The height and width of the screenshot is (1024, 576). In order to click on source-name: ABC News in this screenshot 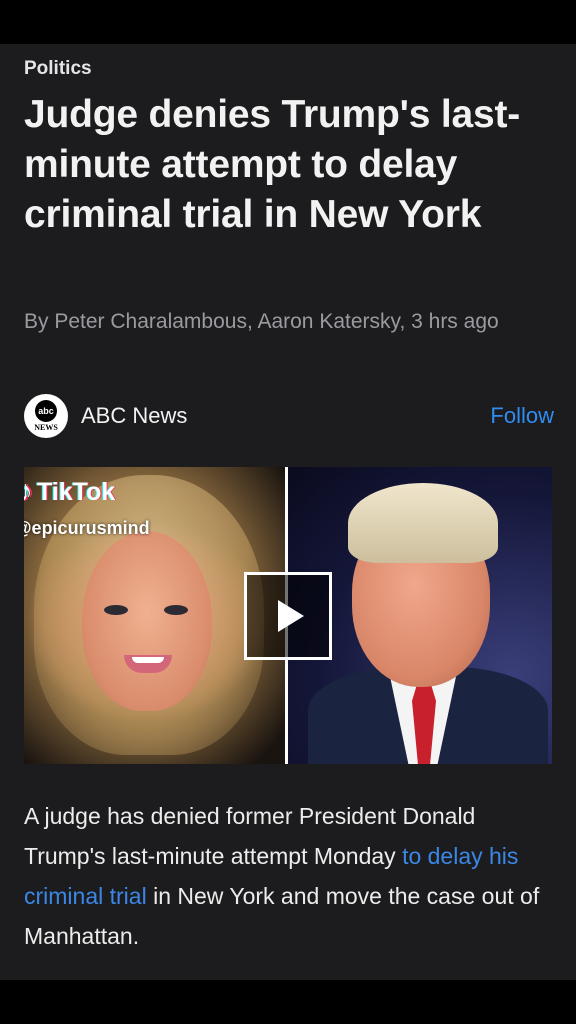, I will do `click(134, 416)`.